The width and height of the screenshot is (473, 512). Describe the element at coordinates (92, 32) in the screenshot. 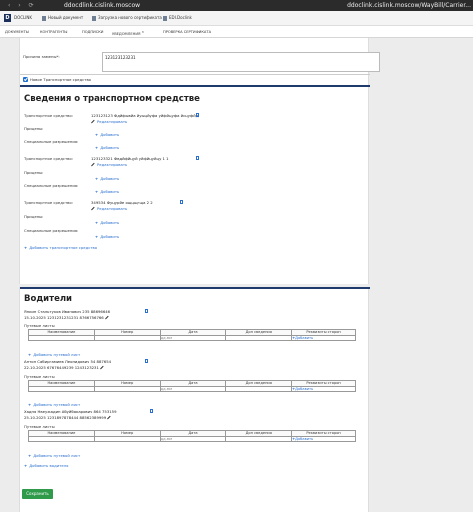

I see `nav-subscriptions: ПОДПИСКИ` at that location.